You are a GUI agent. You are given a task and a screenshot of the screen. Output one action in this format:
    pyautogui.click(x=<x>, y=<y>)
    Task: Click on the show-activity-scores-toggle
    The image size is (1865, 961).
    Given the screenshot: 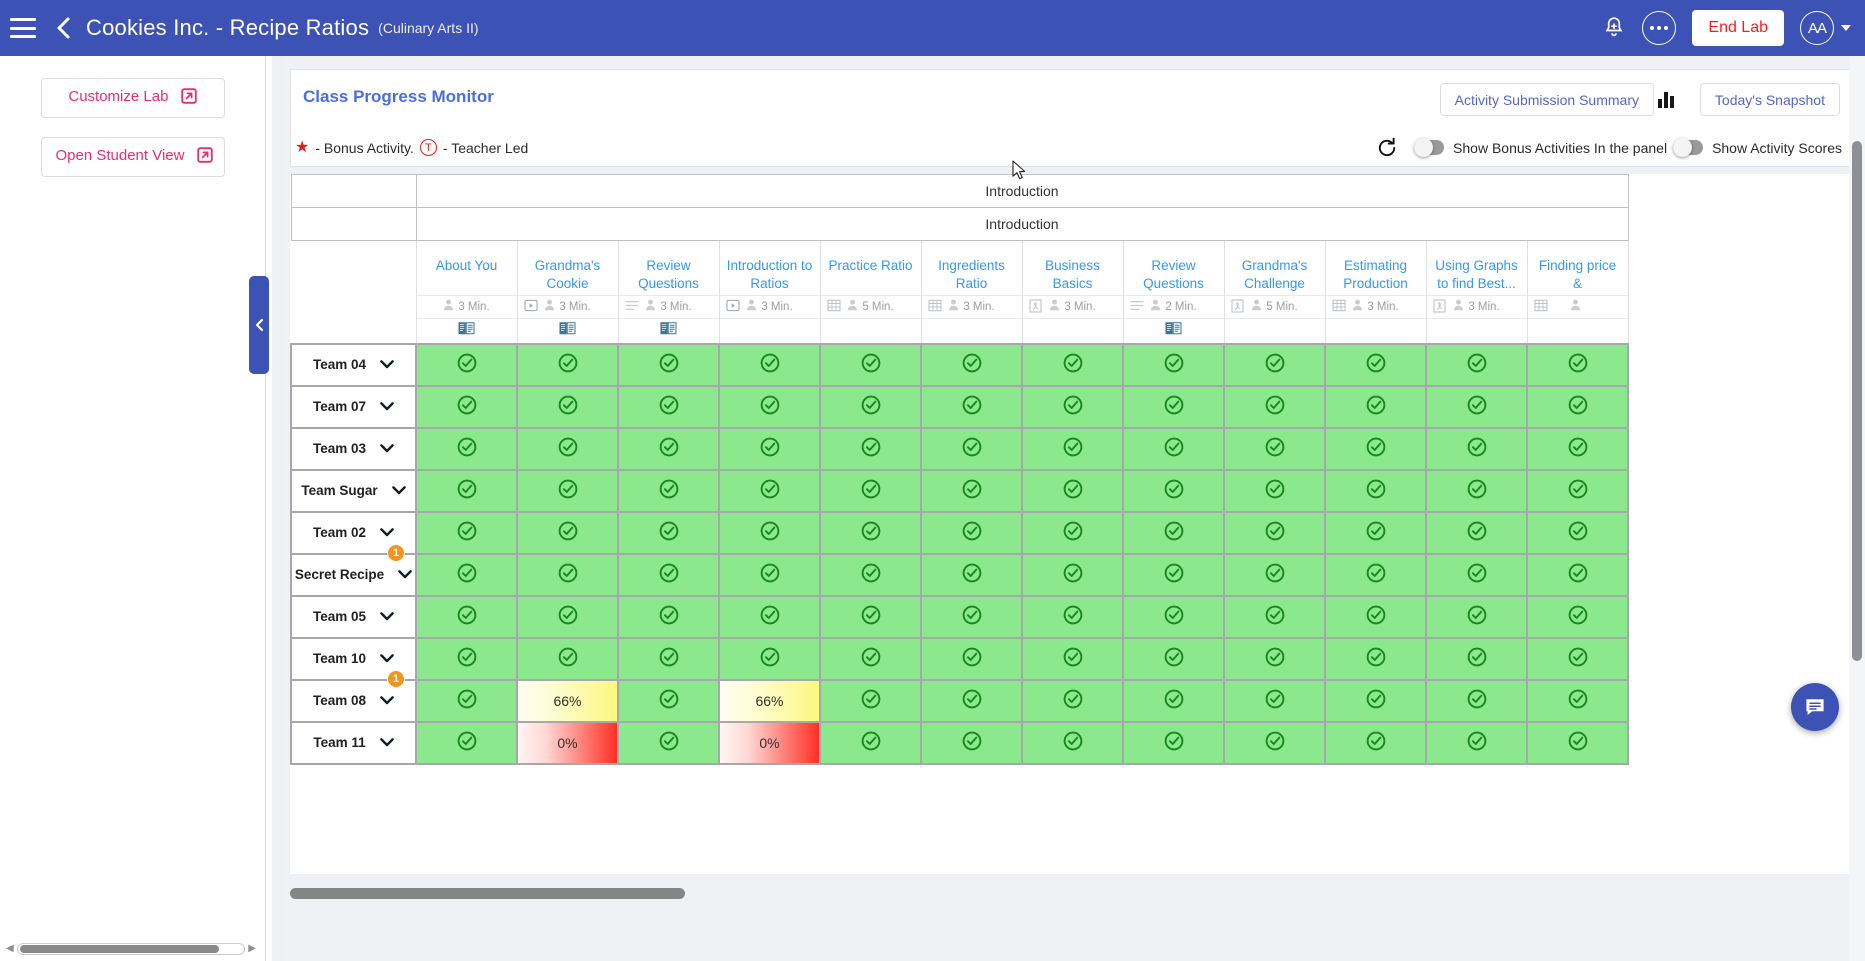 What is the action you would take?
    pyautogui.click(x=1688, y=147)
    